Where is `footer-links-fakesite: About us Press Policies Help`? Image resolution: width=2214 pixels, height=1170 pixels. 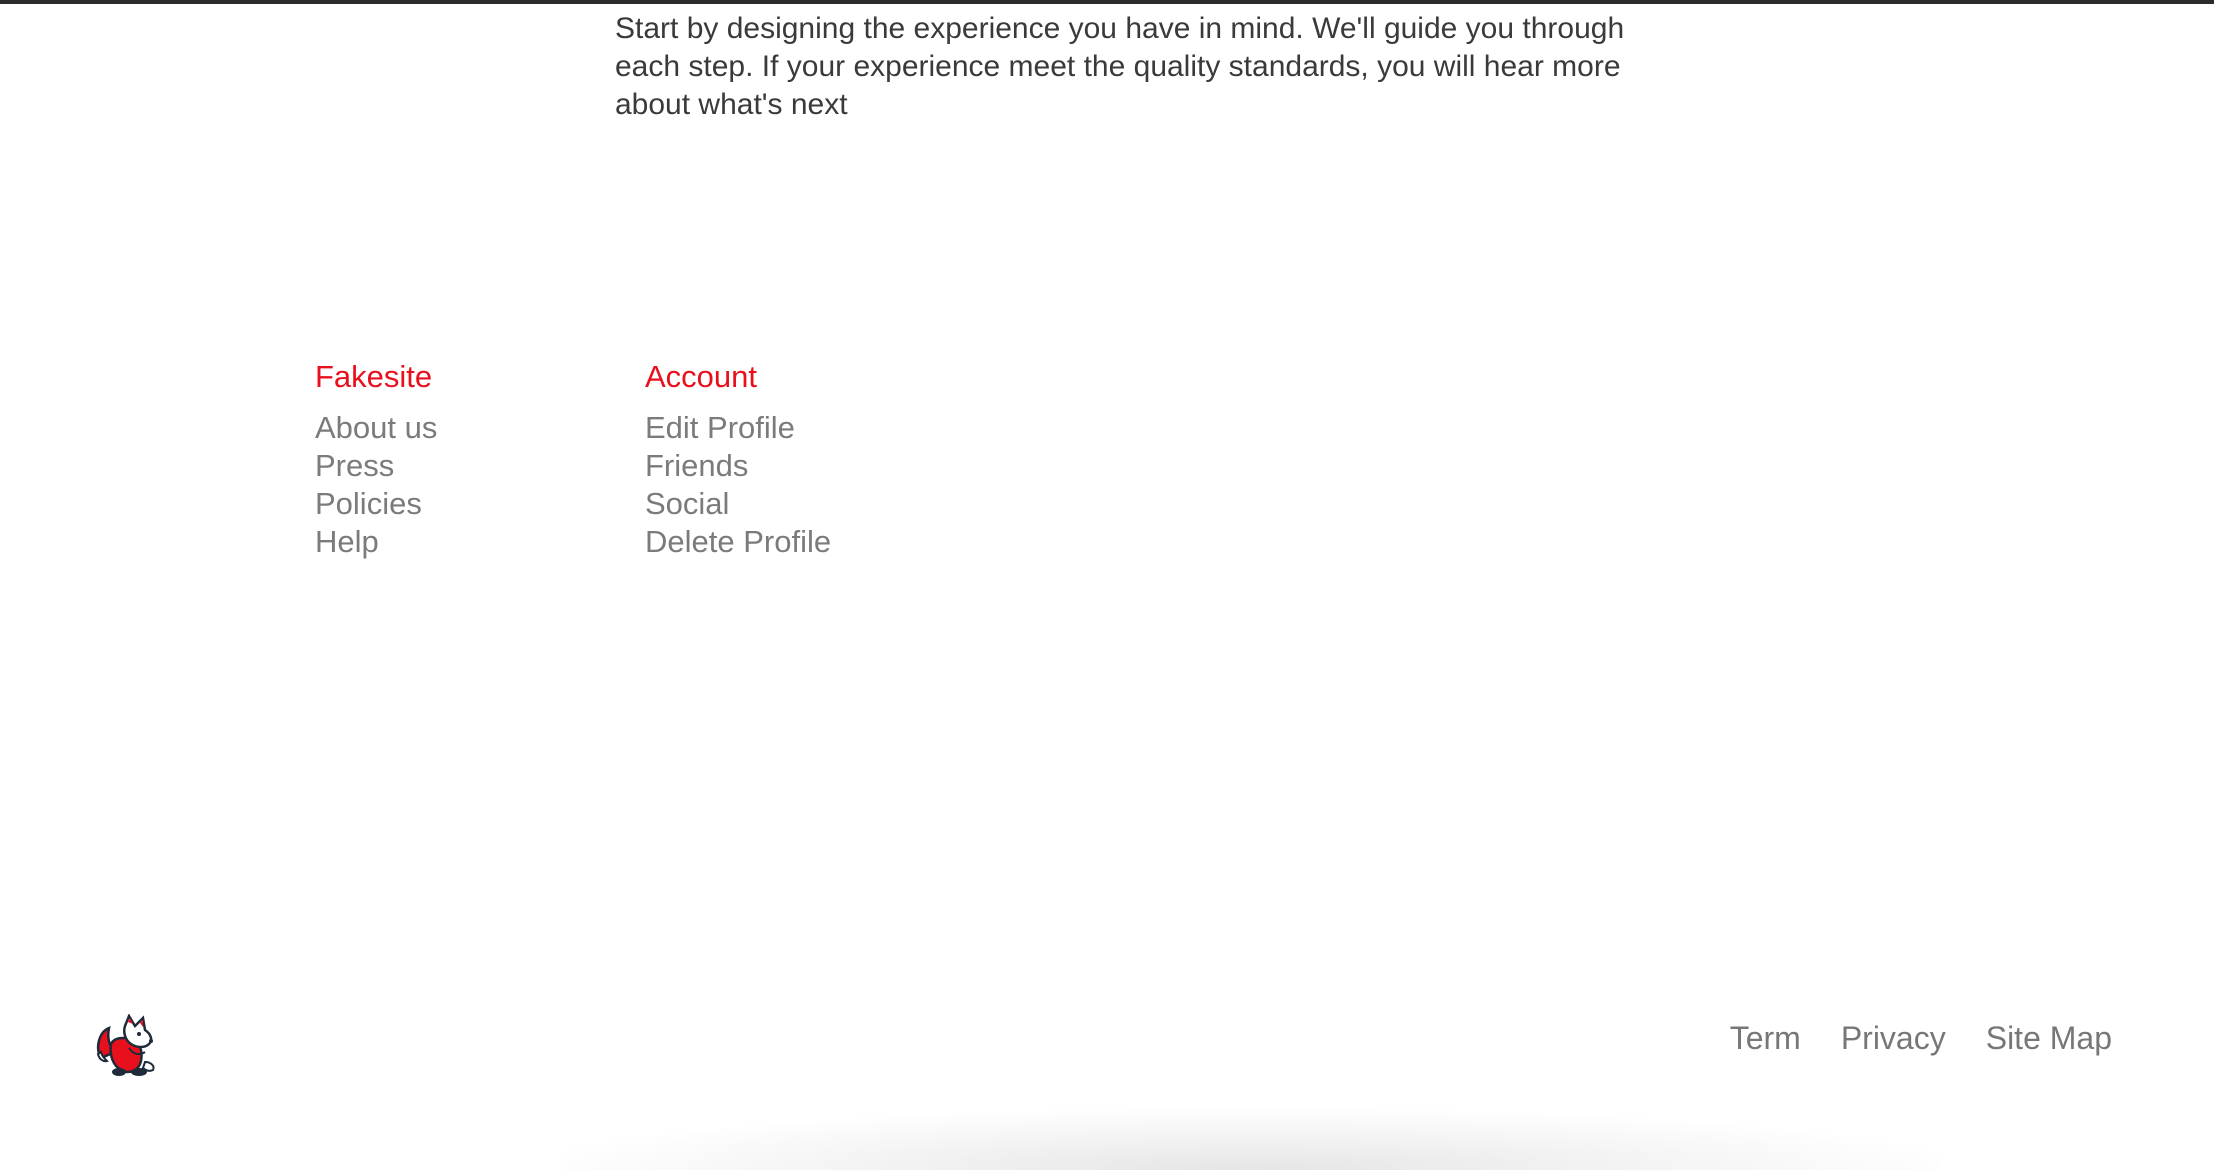 footer-links-fakesite: About us Press Policies Help is located at coordinates (376, 485).